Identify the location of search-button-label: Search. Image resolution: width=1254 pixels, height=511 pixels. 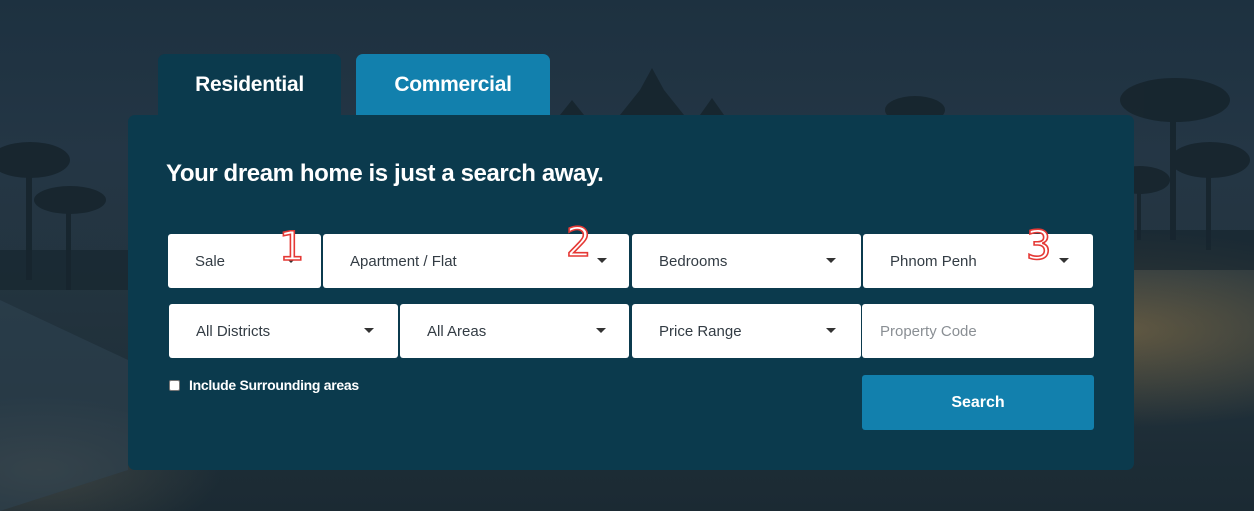
(978, 402).